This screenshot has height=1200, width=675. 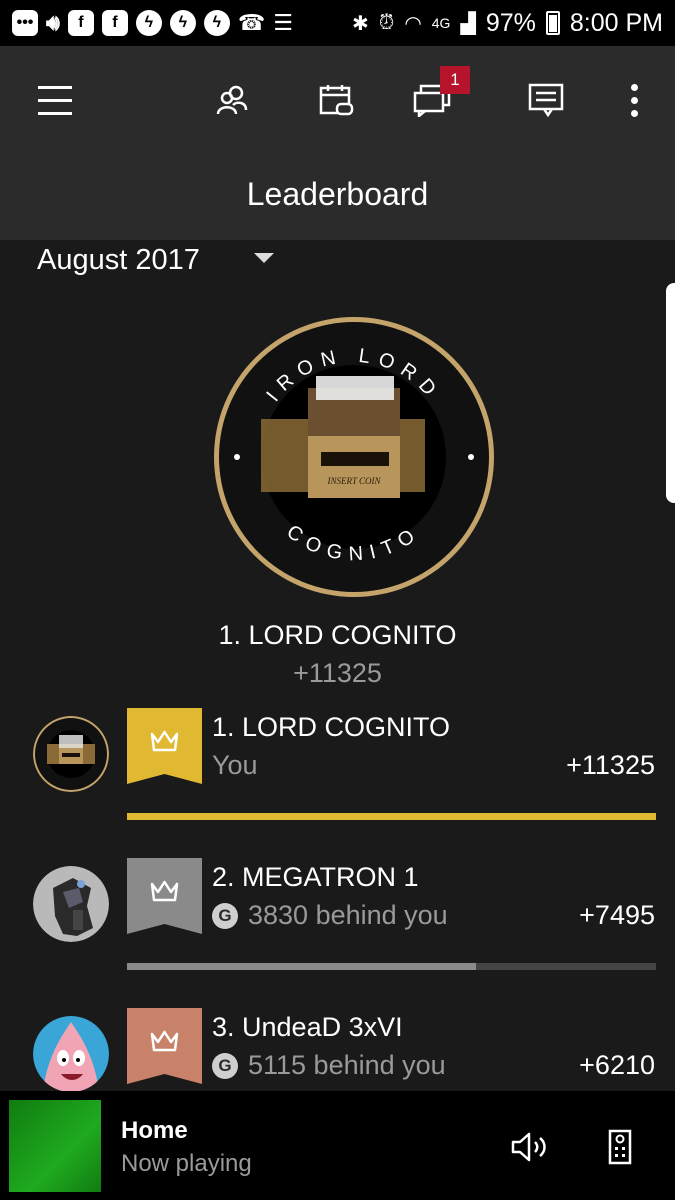 I want to click on hero-name: 1. LORD COGNITO, so click(x=337, y=635).